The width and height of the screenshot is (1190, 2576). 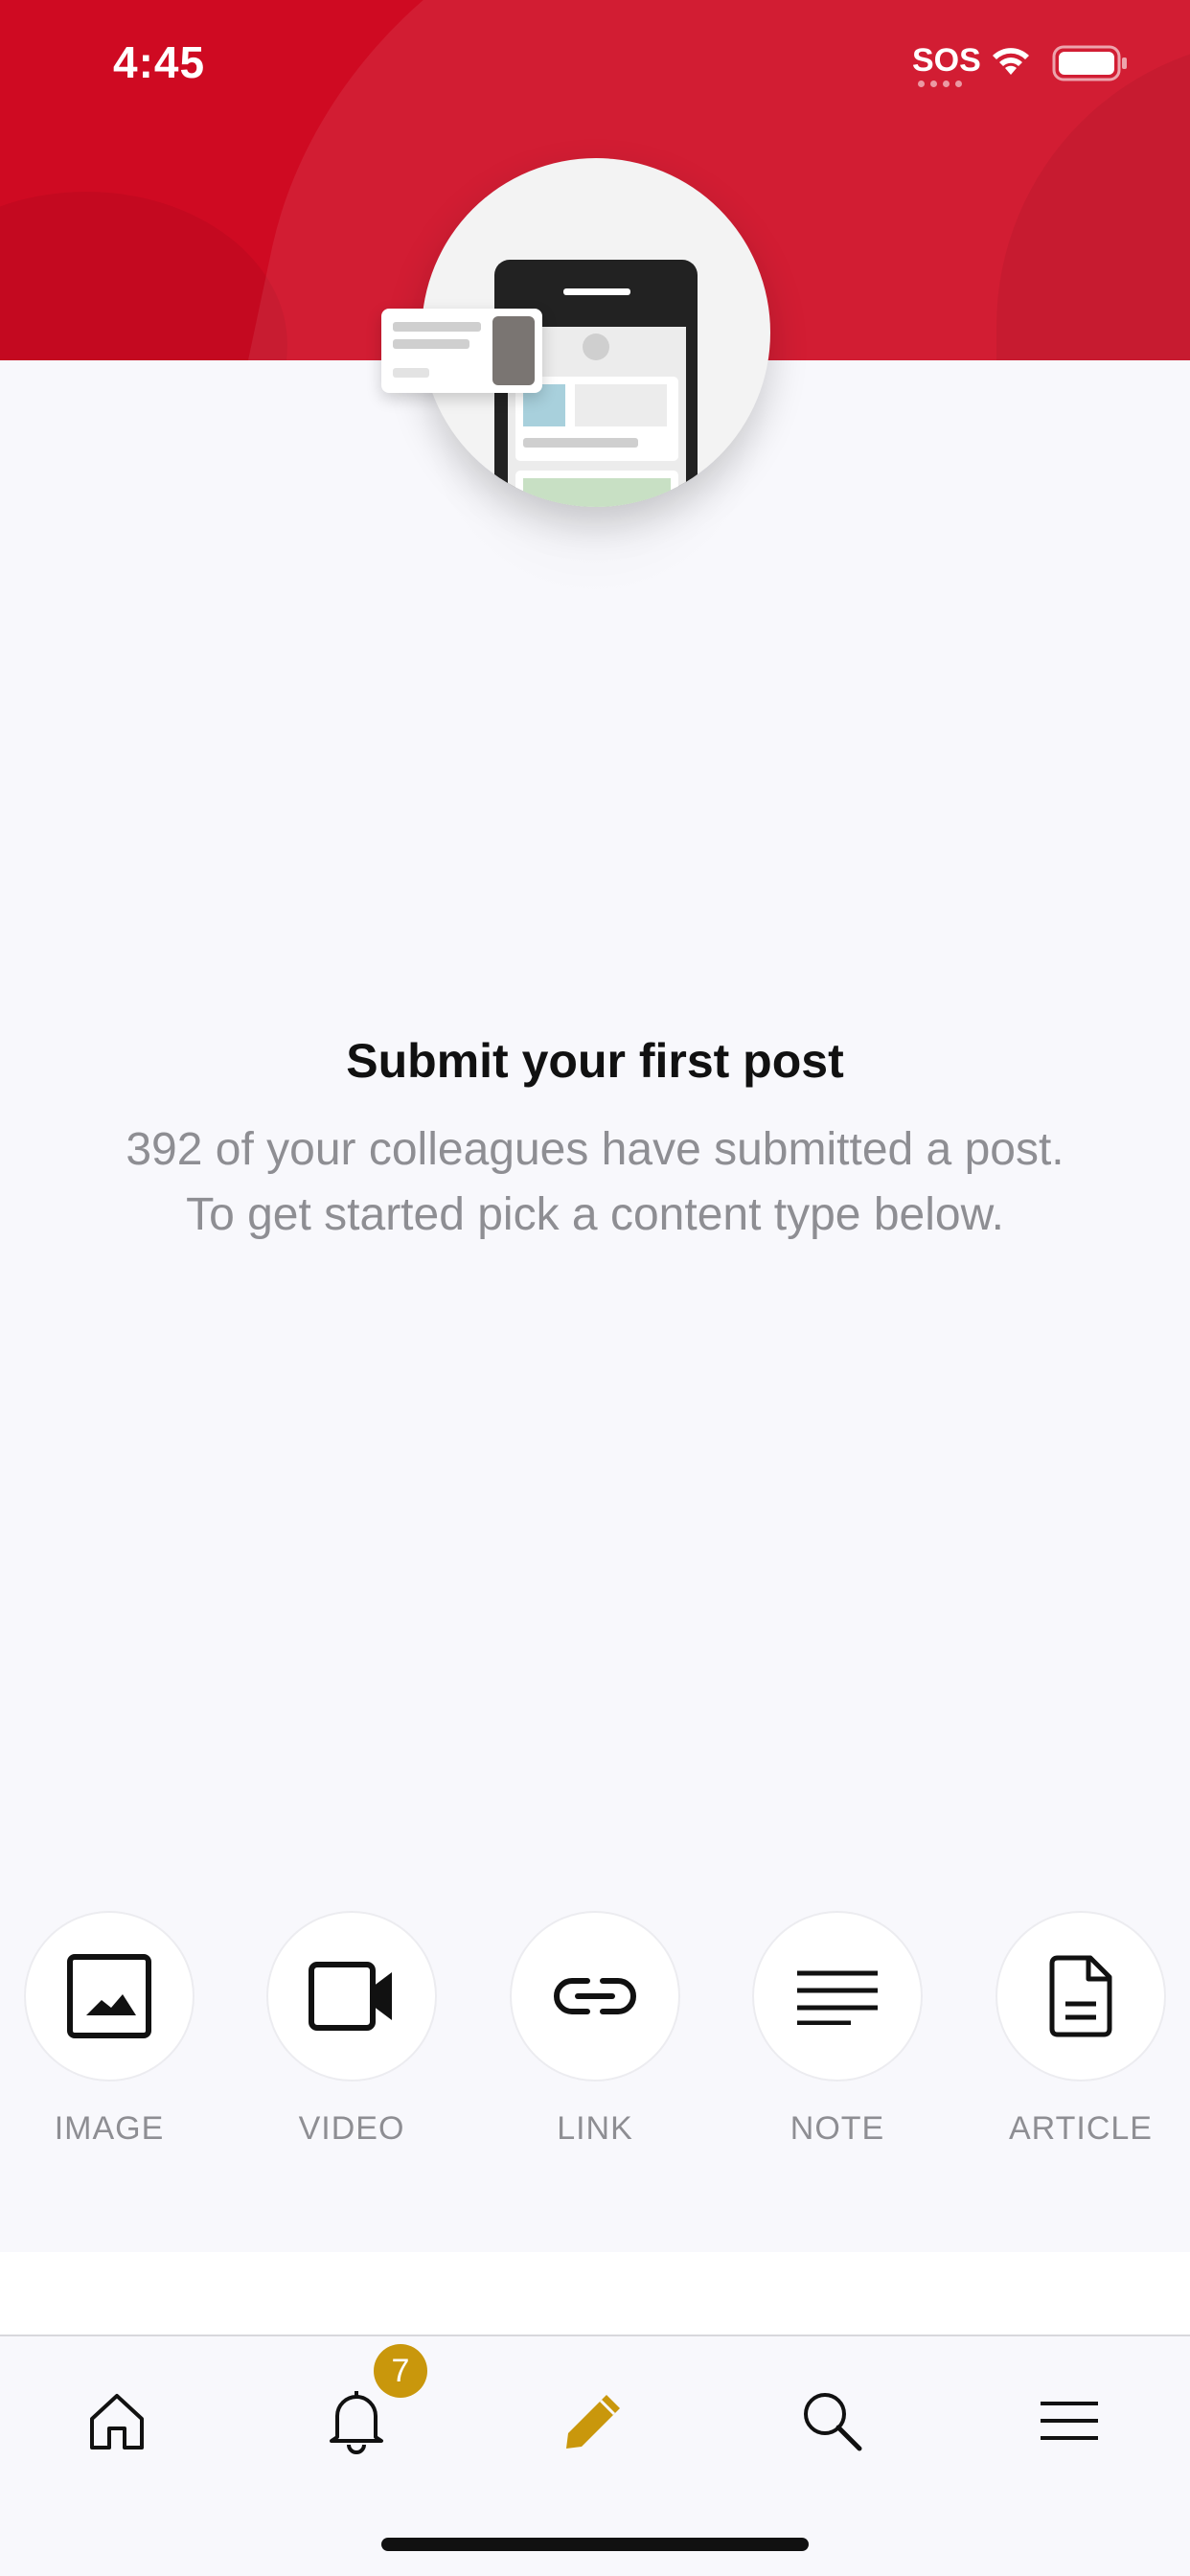 I want to click on home-icon, so click(x=117, y=2422).